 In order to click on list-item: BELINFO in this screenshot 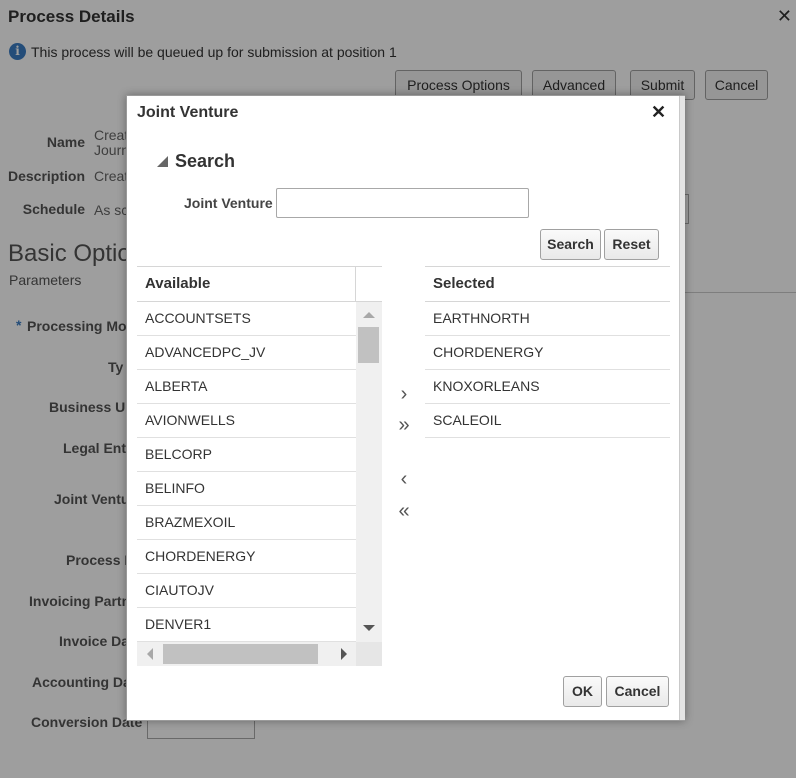, I will do `click(246, 489)`.